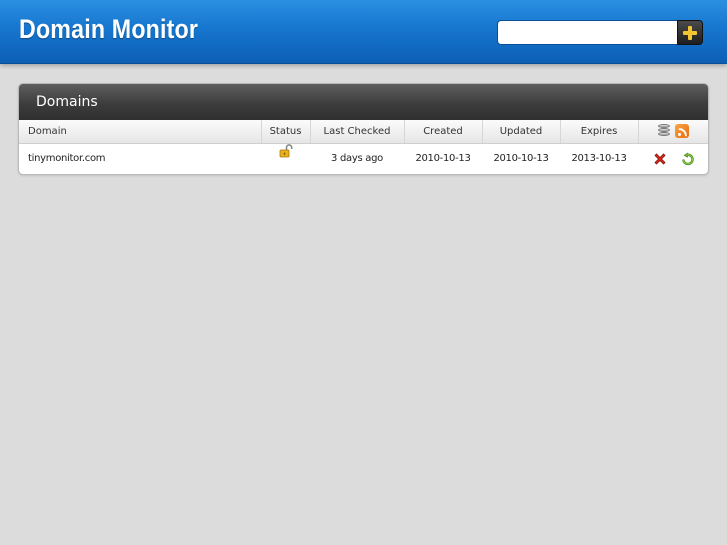 Image resolution: width=727 pixels, height=545 pixels. I want to click on column-header-last-checked: Last Checked, so click(356, 132).